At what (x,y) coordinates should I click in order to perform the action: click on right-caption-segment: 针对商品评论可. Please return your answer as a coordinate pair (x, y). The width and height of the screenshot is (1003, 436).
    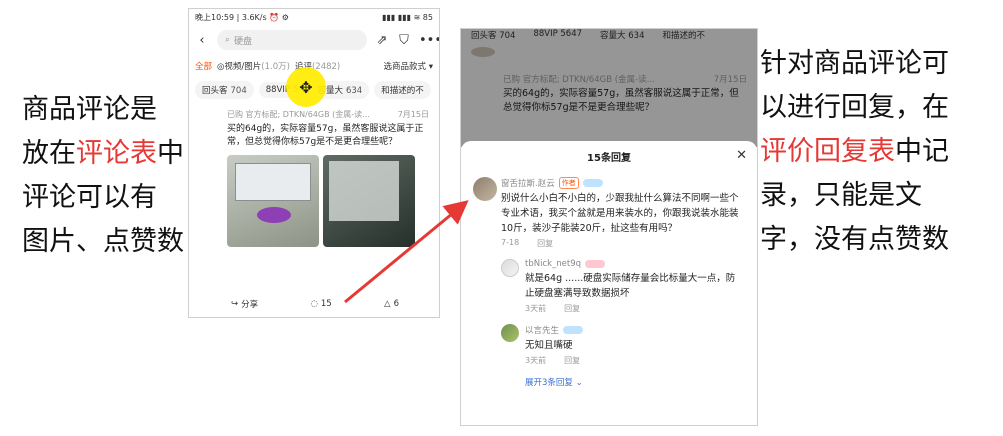
    Looking at the image, I should click on (854, 63).